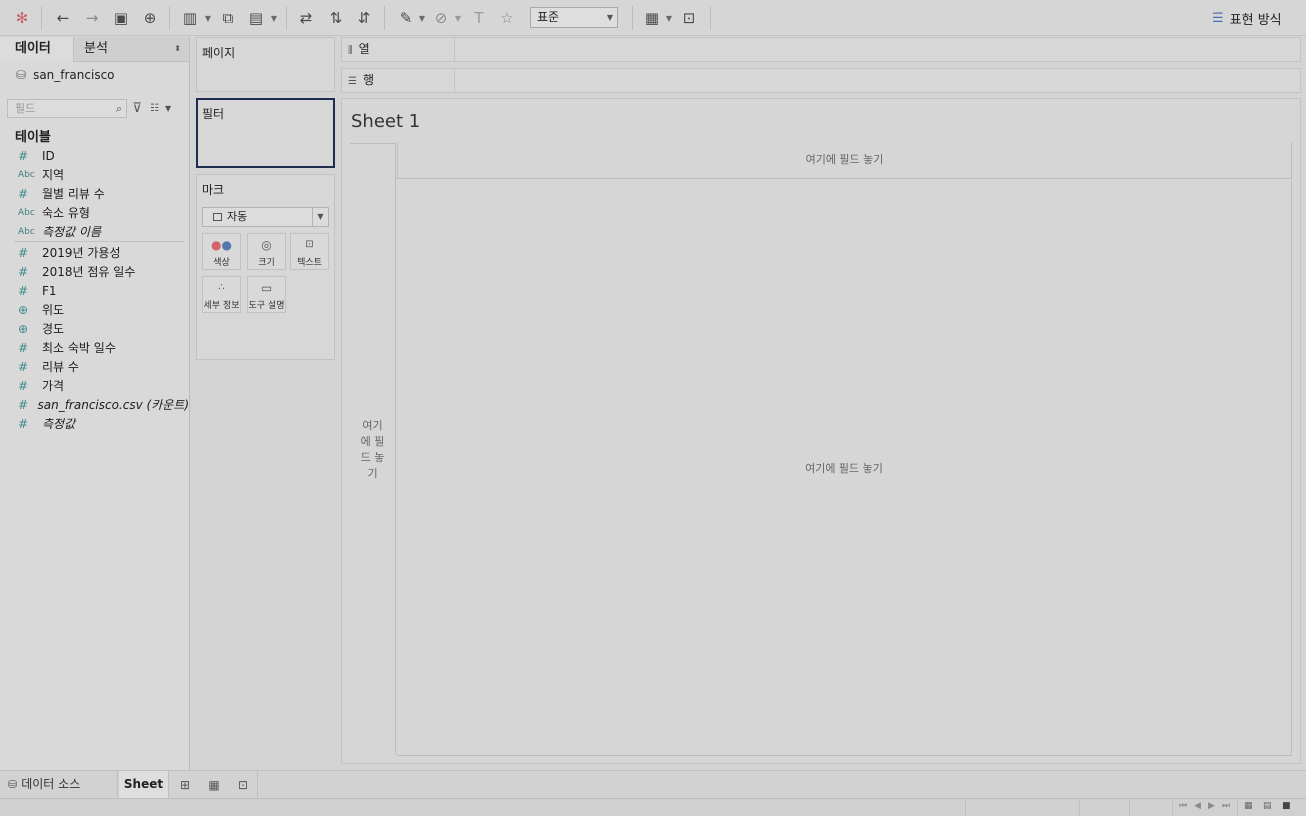 The image size is (1306, 816). What do you see at coordinates (266, 245) in the screenshot?
I see `size-icon: ◎` at bounding box center [266, 245].